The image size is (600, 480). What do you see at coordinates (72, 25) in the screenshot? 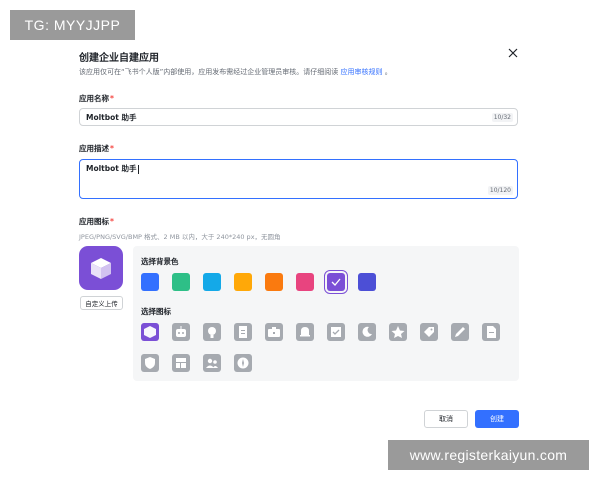
I see `watermark-top-left: TG: MYYJJPP` at bounding box center [72, 25].